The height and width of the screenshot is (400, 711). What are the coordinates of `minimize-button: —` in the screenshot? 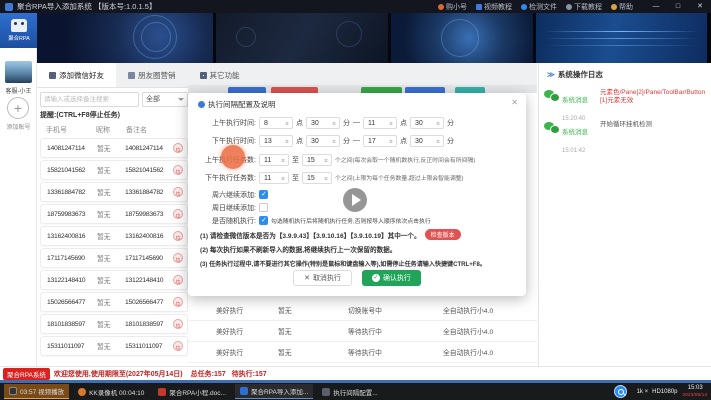 It's located at (656, 6).